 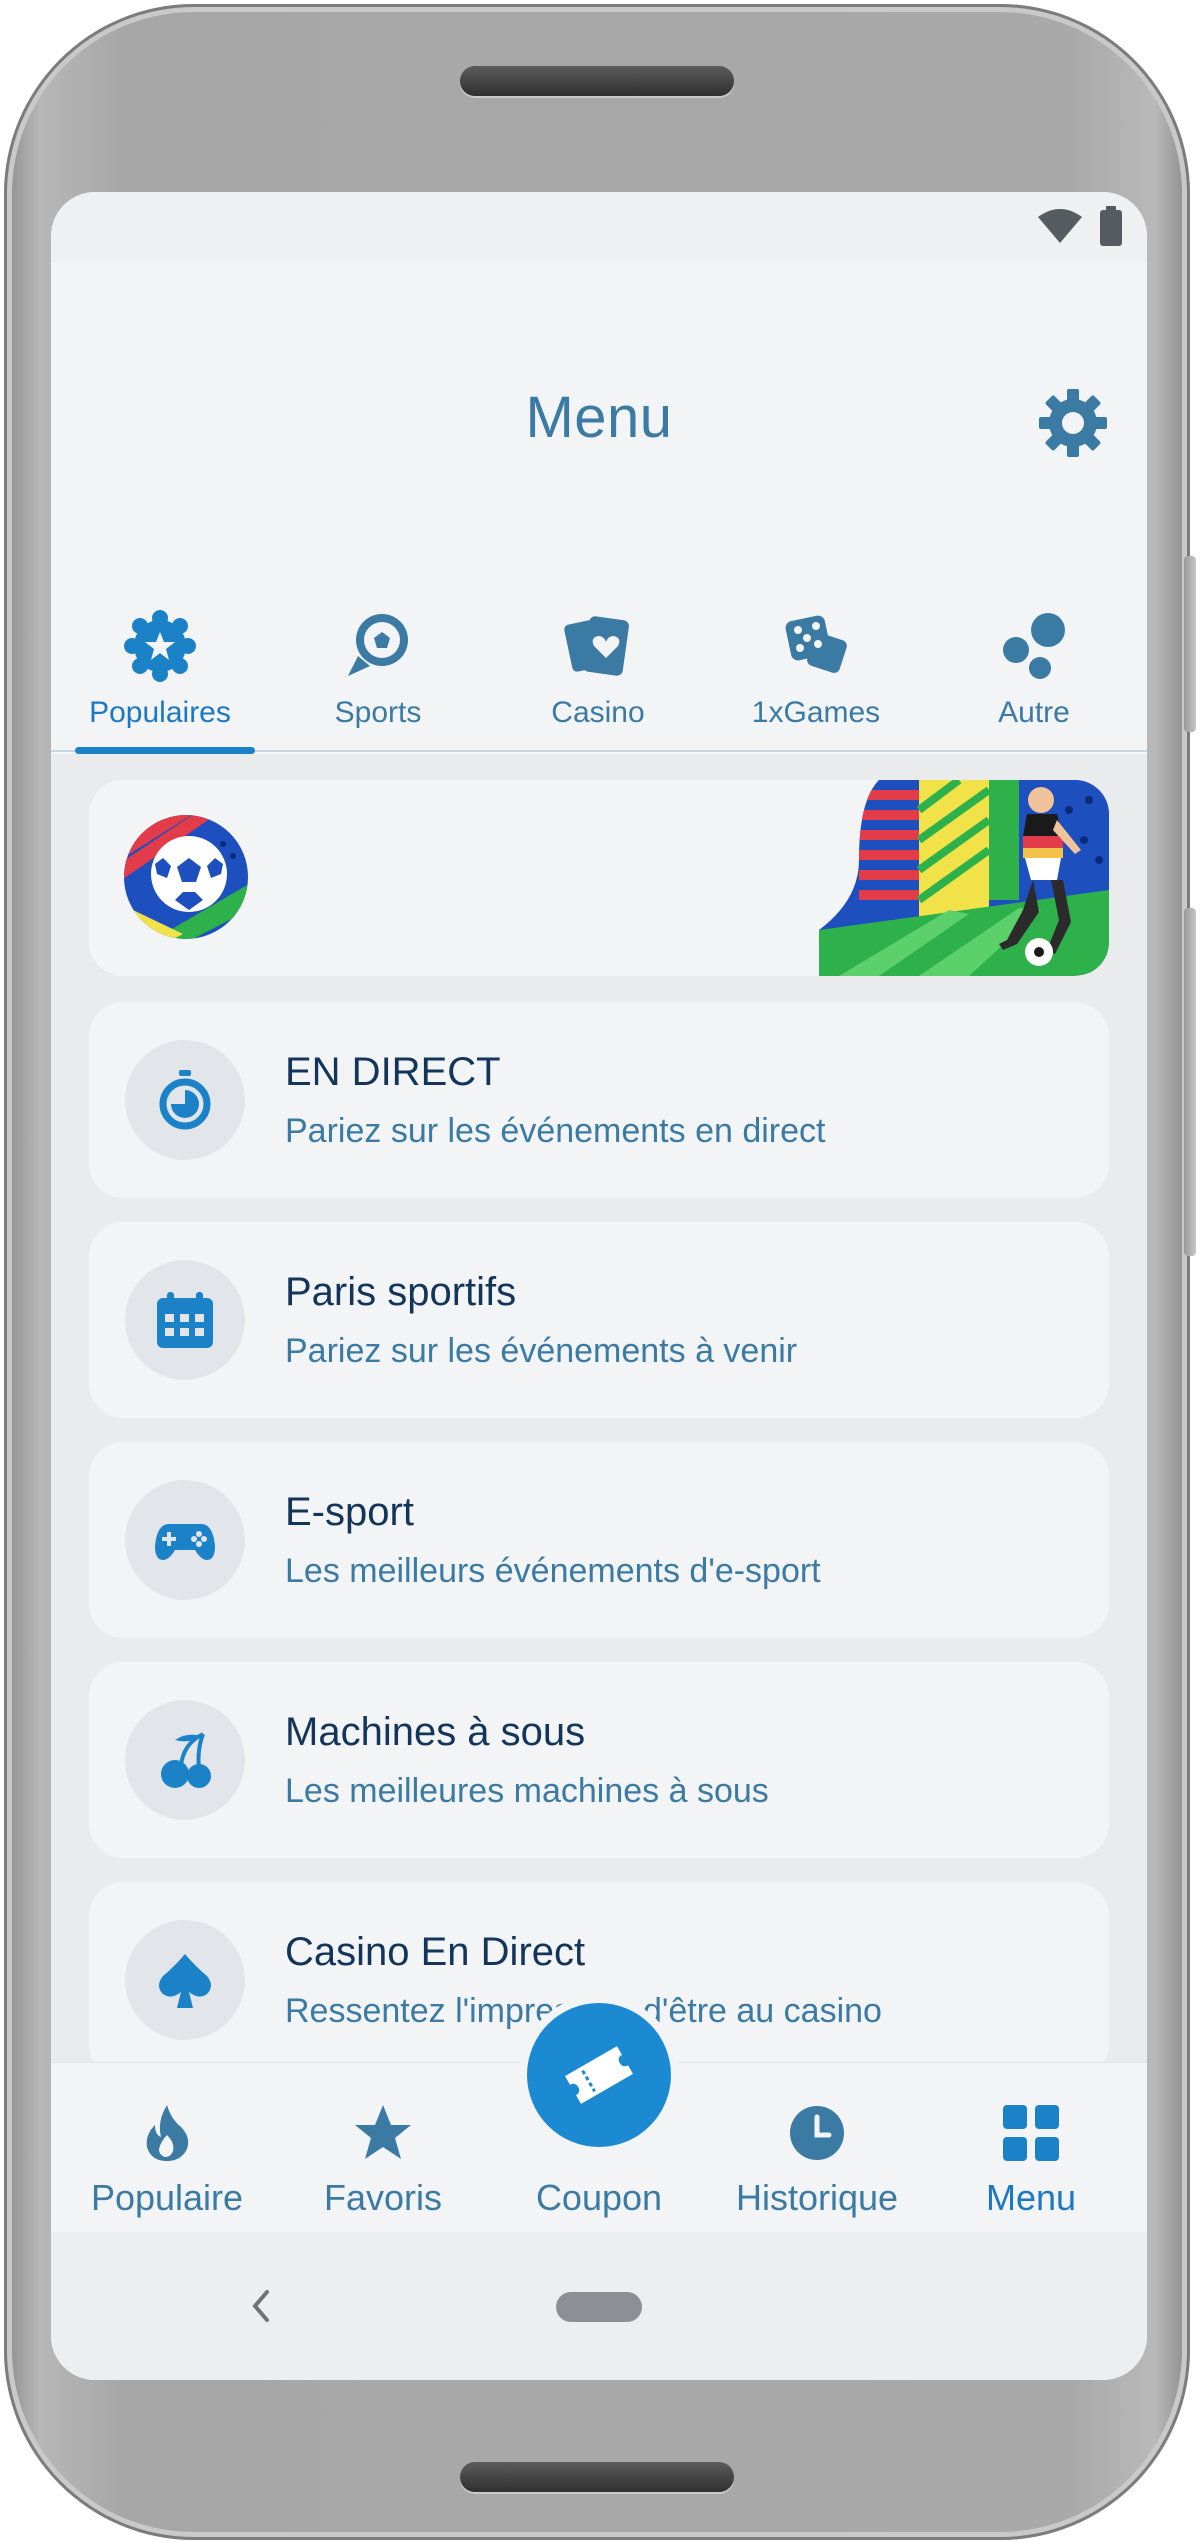 What do you see at coordinates (260, 2306) in the screenshot?
I see `back-icon` at bounding box center [260, 2306].